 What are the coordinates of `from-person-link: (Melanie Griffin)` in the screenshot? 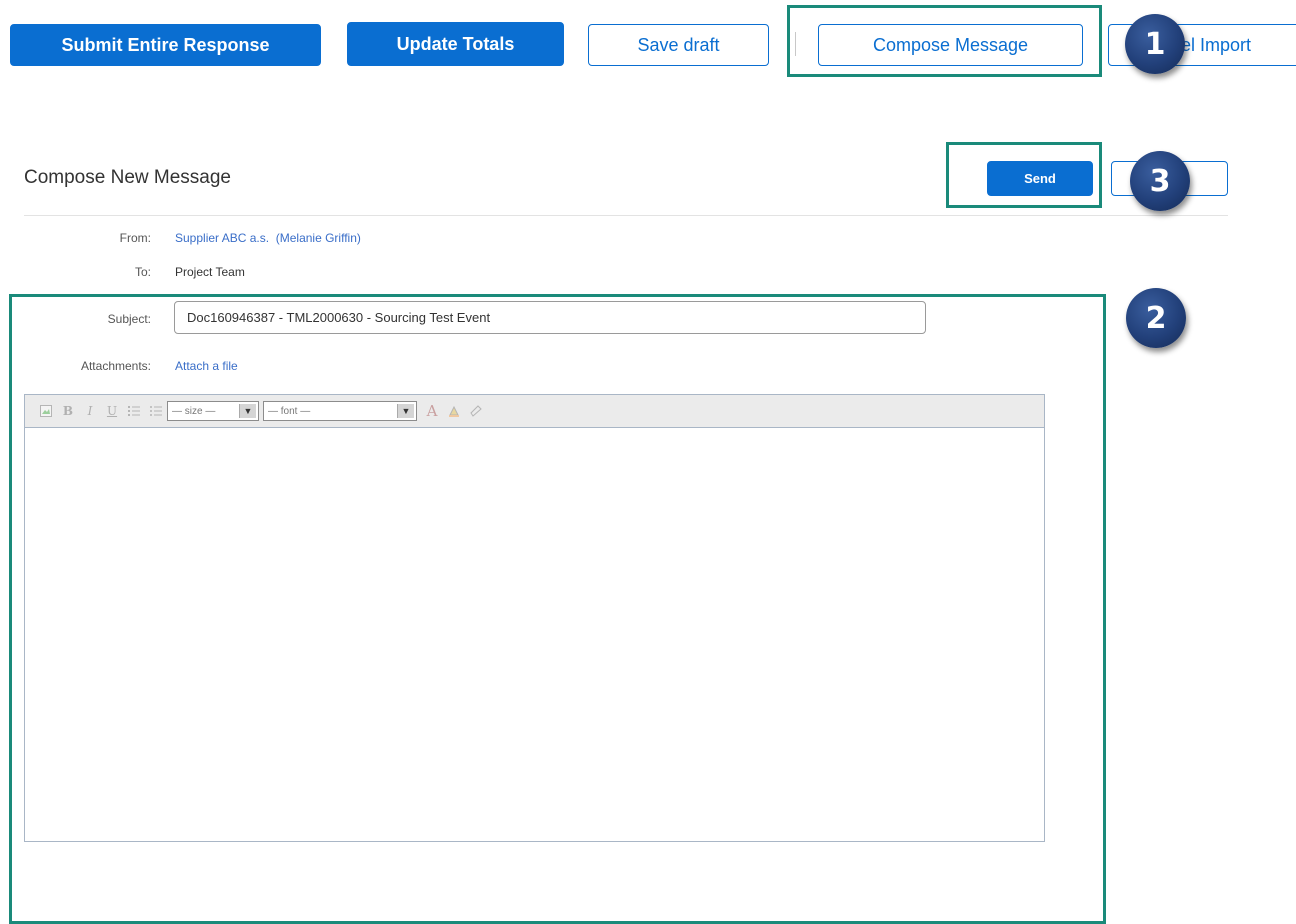 It's located at (318, 238).